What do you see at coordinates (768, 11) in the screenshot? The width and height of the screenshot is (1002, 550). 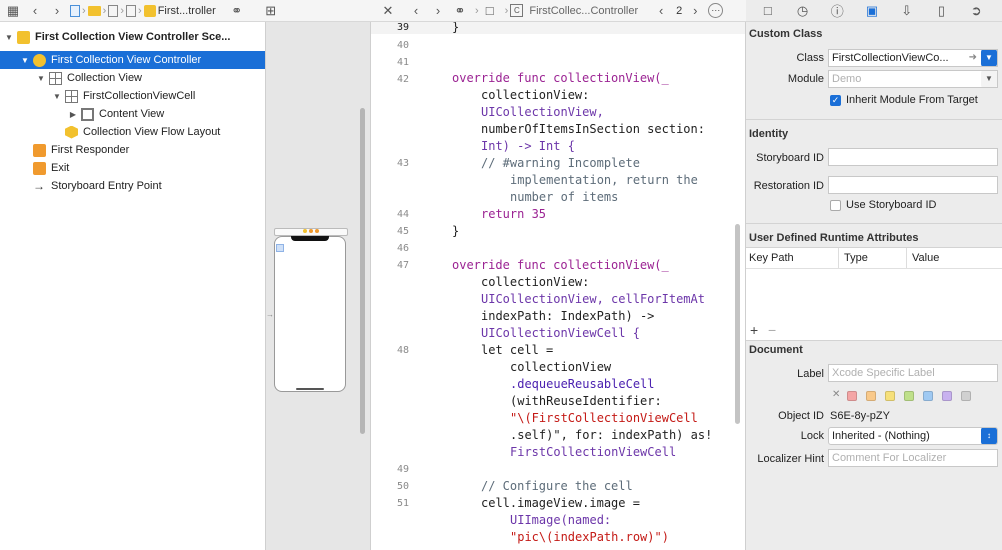 I see `file-inspector-icon: □` at bounding box center [768, 11].